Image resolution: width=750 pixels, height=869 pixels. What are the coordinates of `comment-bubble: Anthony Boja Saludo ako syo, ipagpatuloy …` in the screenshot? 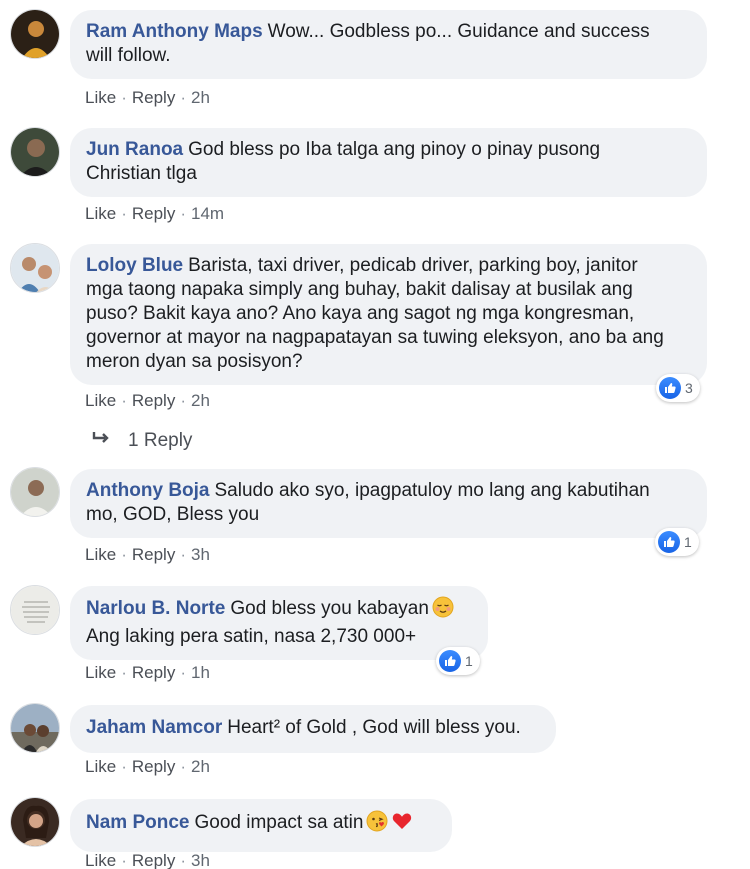 It's located at (388, 503).